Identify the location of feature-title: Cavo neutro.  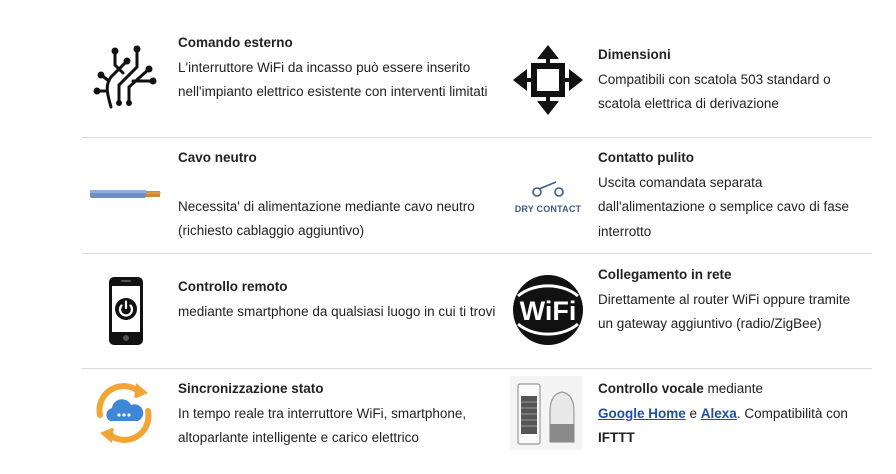
(217, 157).